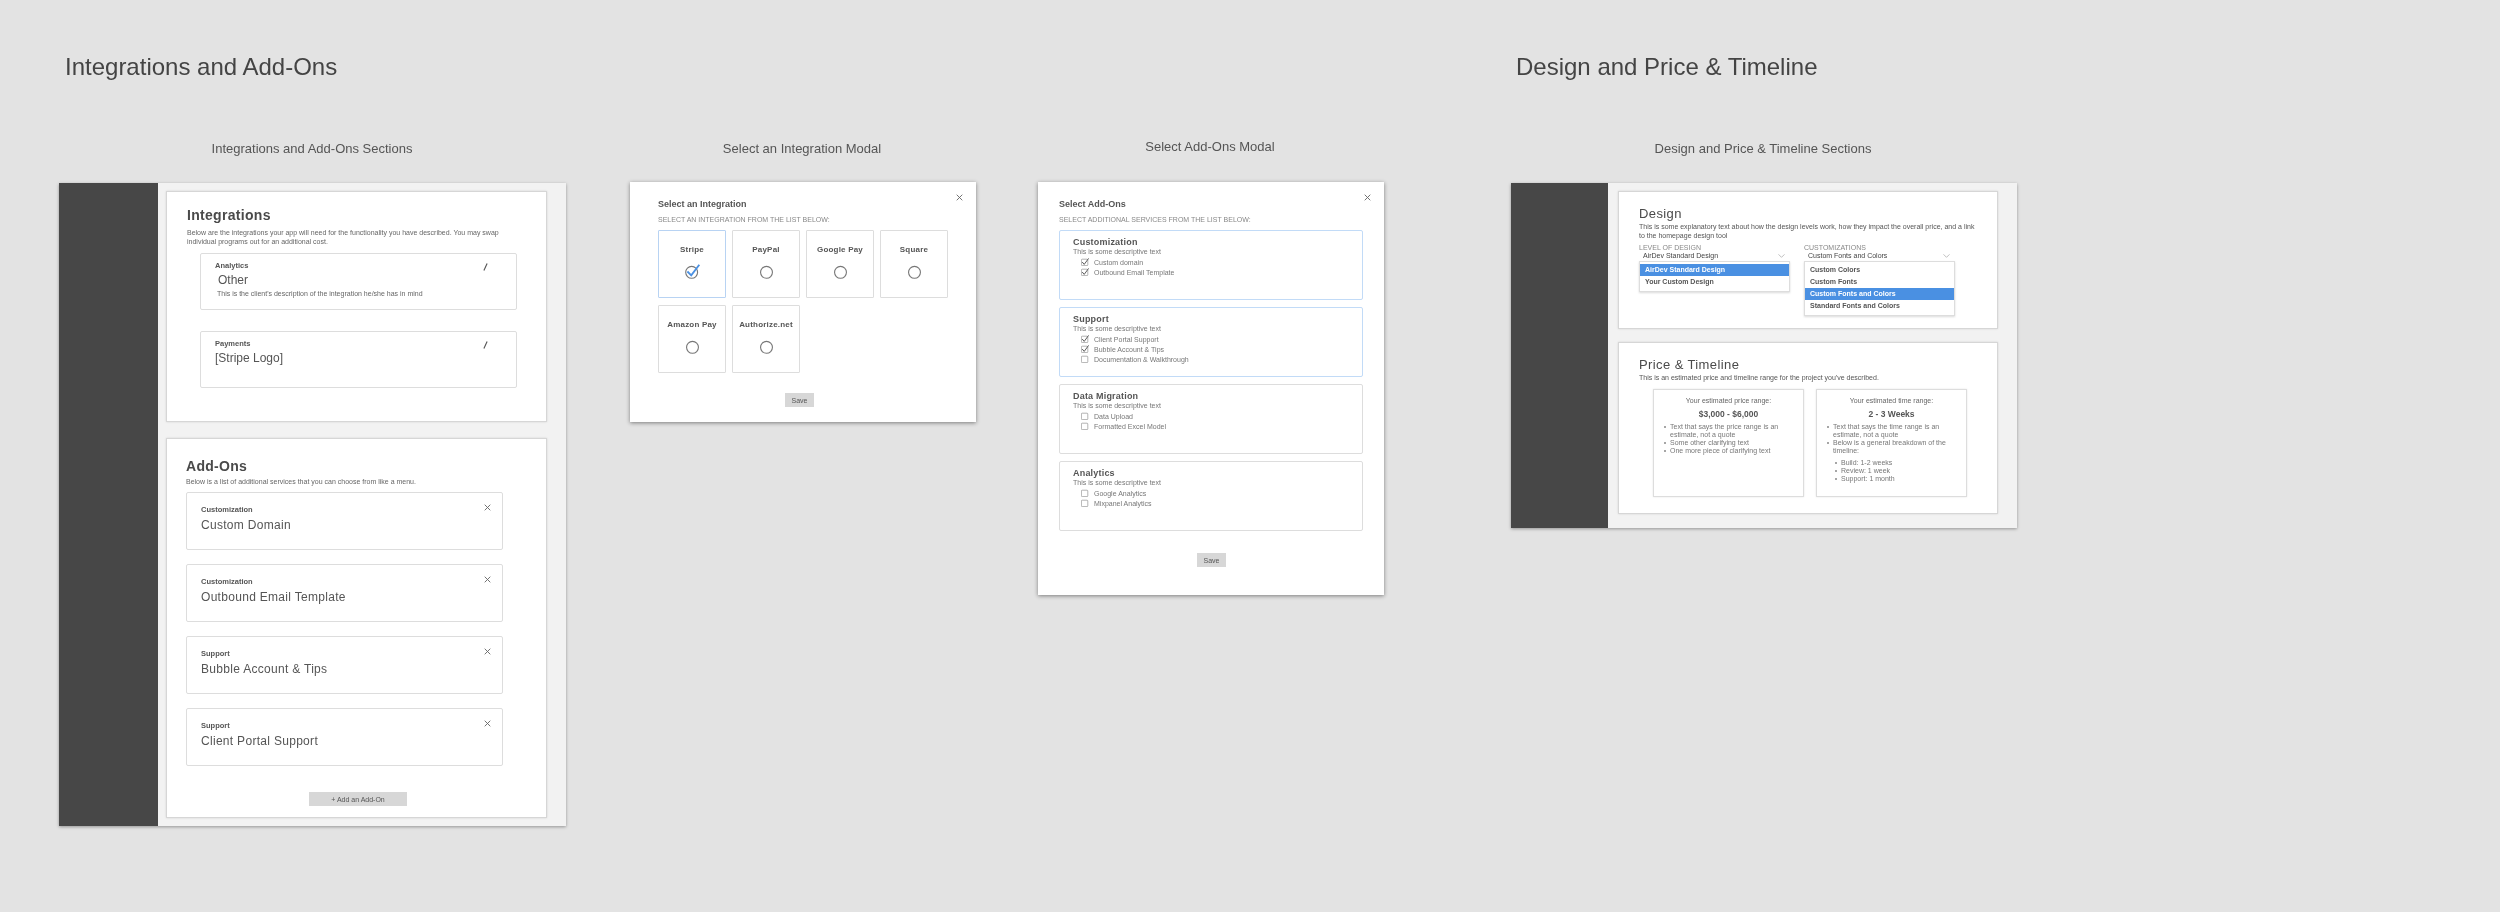 The height and width of the screenshot is (912, 2500). What do you see at coordinates (1667, 67) in the screenshot?
I see `canvas-heading: Design and Price & Timeline` at bounding box center [1667, 67].